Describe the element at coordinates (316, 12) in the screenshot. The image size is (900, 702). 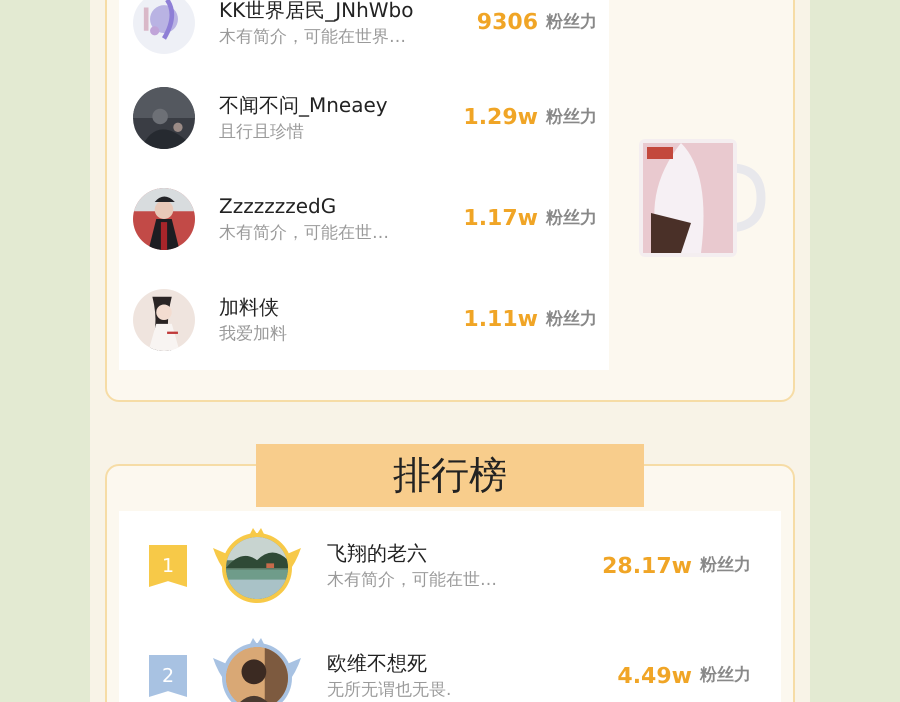
I see `user-name: KK世界居民_JNhWbo` at that location.